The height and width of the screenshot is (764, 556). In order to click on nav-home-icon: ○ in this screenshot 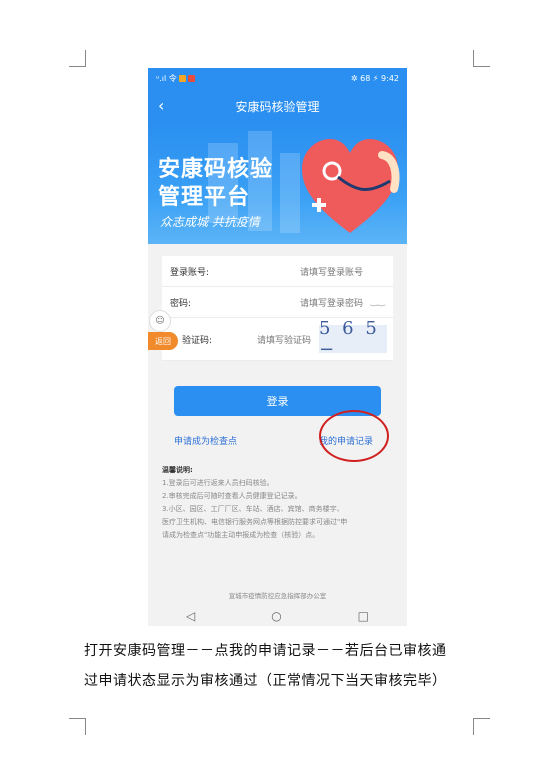, I will do `click(276, 616)`.